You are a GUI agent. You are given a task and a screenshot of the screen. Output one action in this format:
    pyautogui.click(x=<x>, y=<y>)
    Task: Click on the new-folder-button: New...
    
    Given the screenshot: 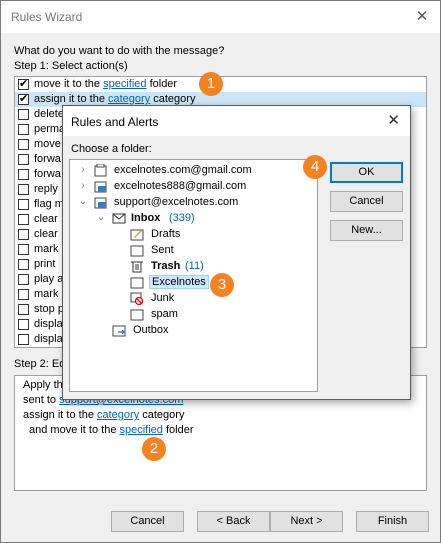 What is the action you would take?
    pyautogui.click(x=366, y=230)
    